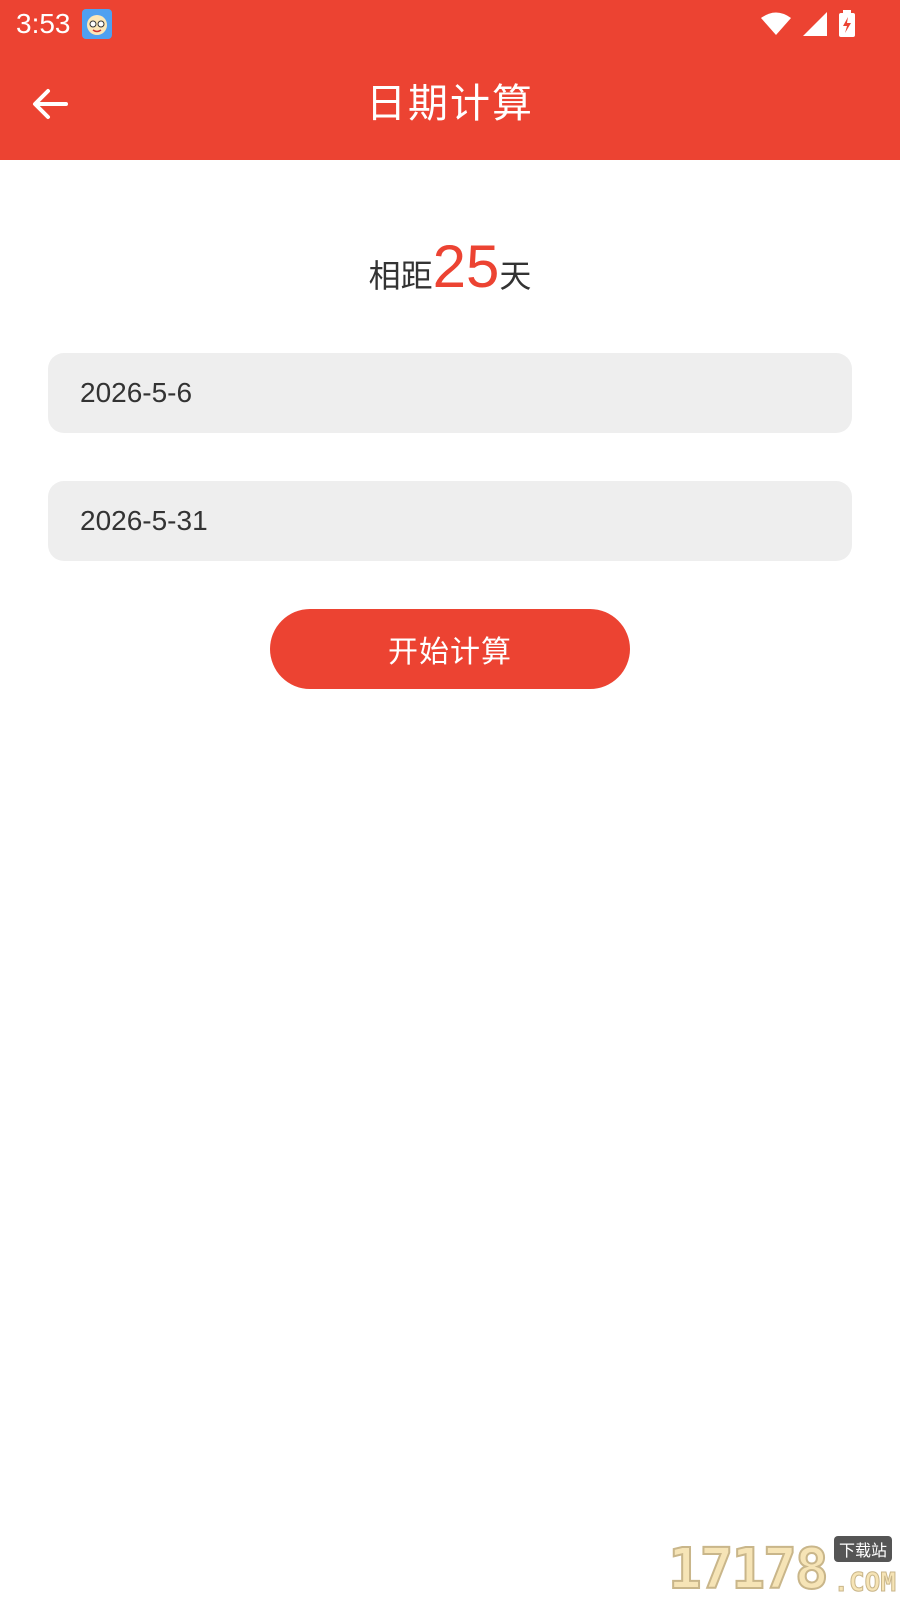 The width and height of the screenshot is (900, 1602). I want to click on app-face-icon, so click(97, 24).